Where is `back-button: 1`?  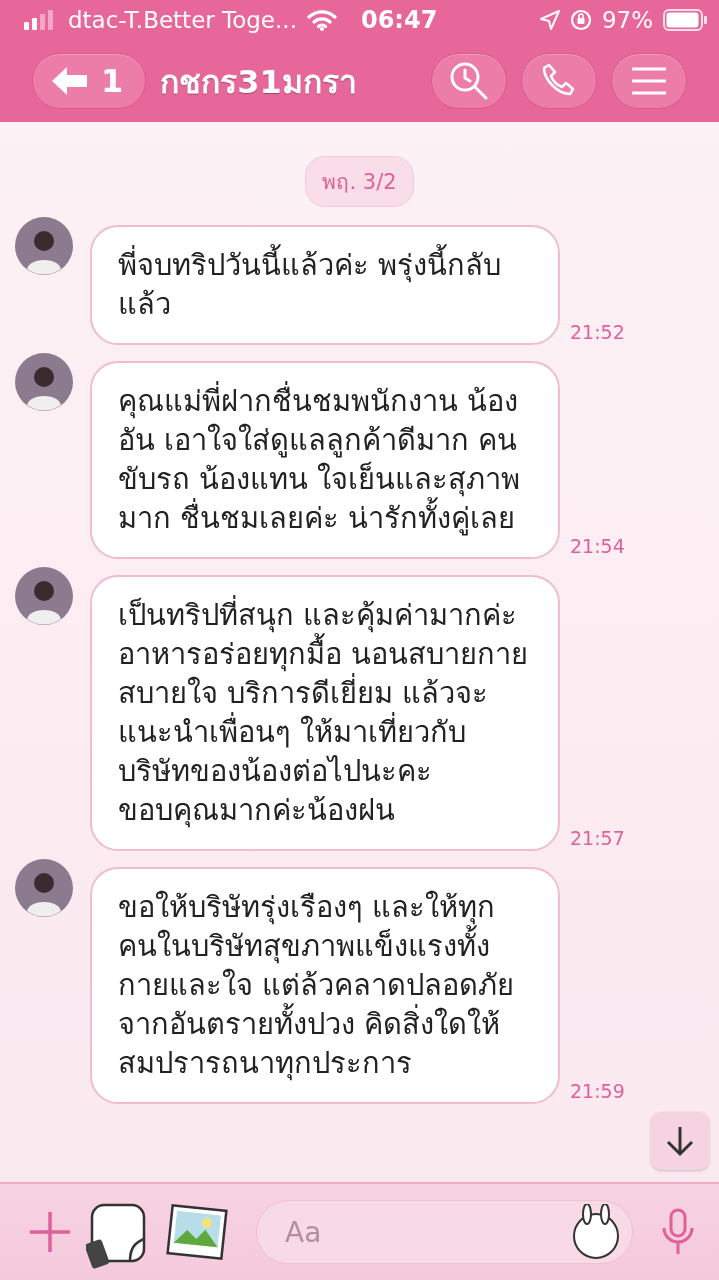
back-button: 1 is located at coordinates (89, 81).